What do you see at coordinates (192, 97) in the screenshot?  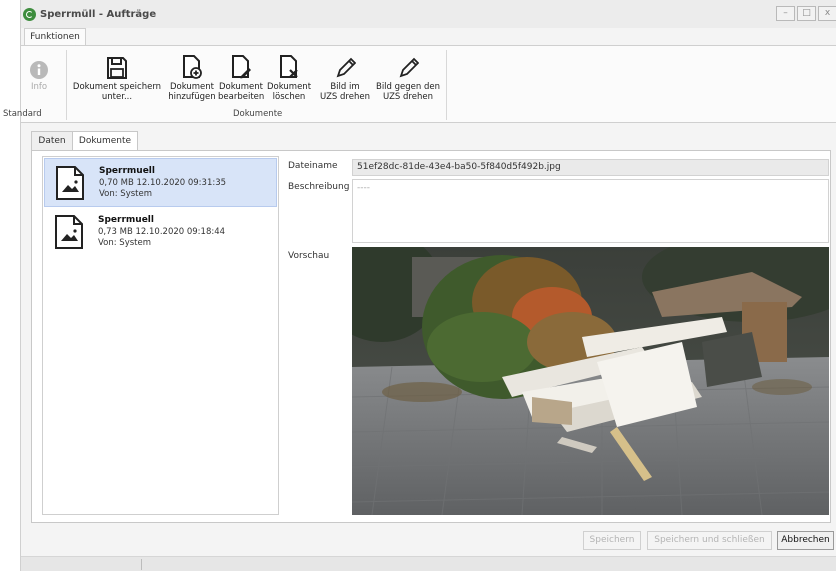 I see `add-label-2: hinzufügen` at bounding box center [192, 97].